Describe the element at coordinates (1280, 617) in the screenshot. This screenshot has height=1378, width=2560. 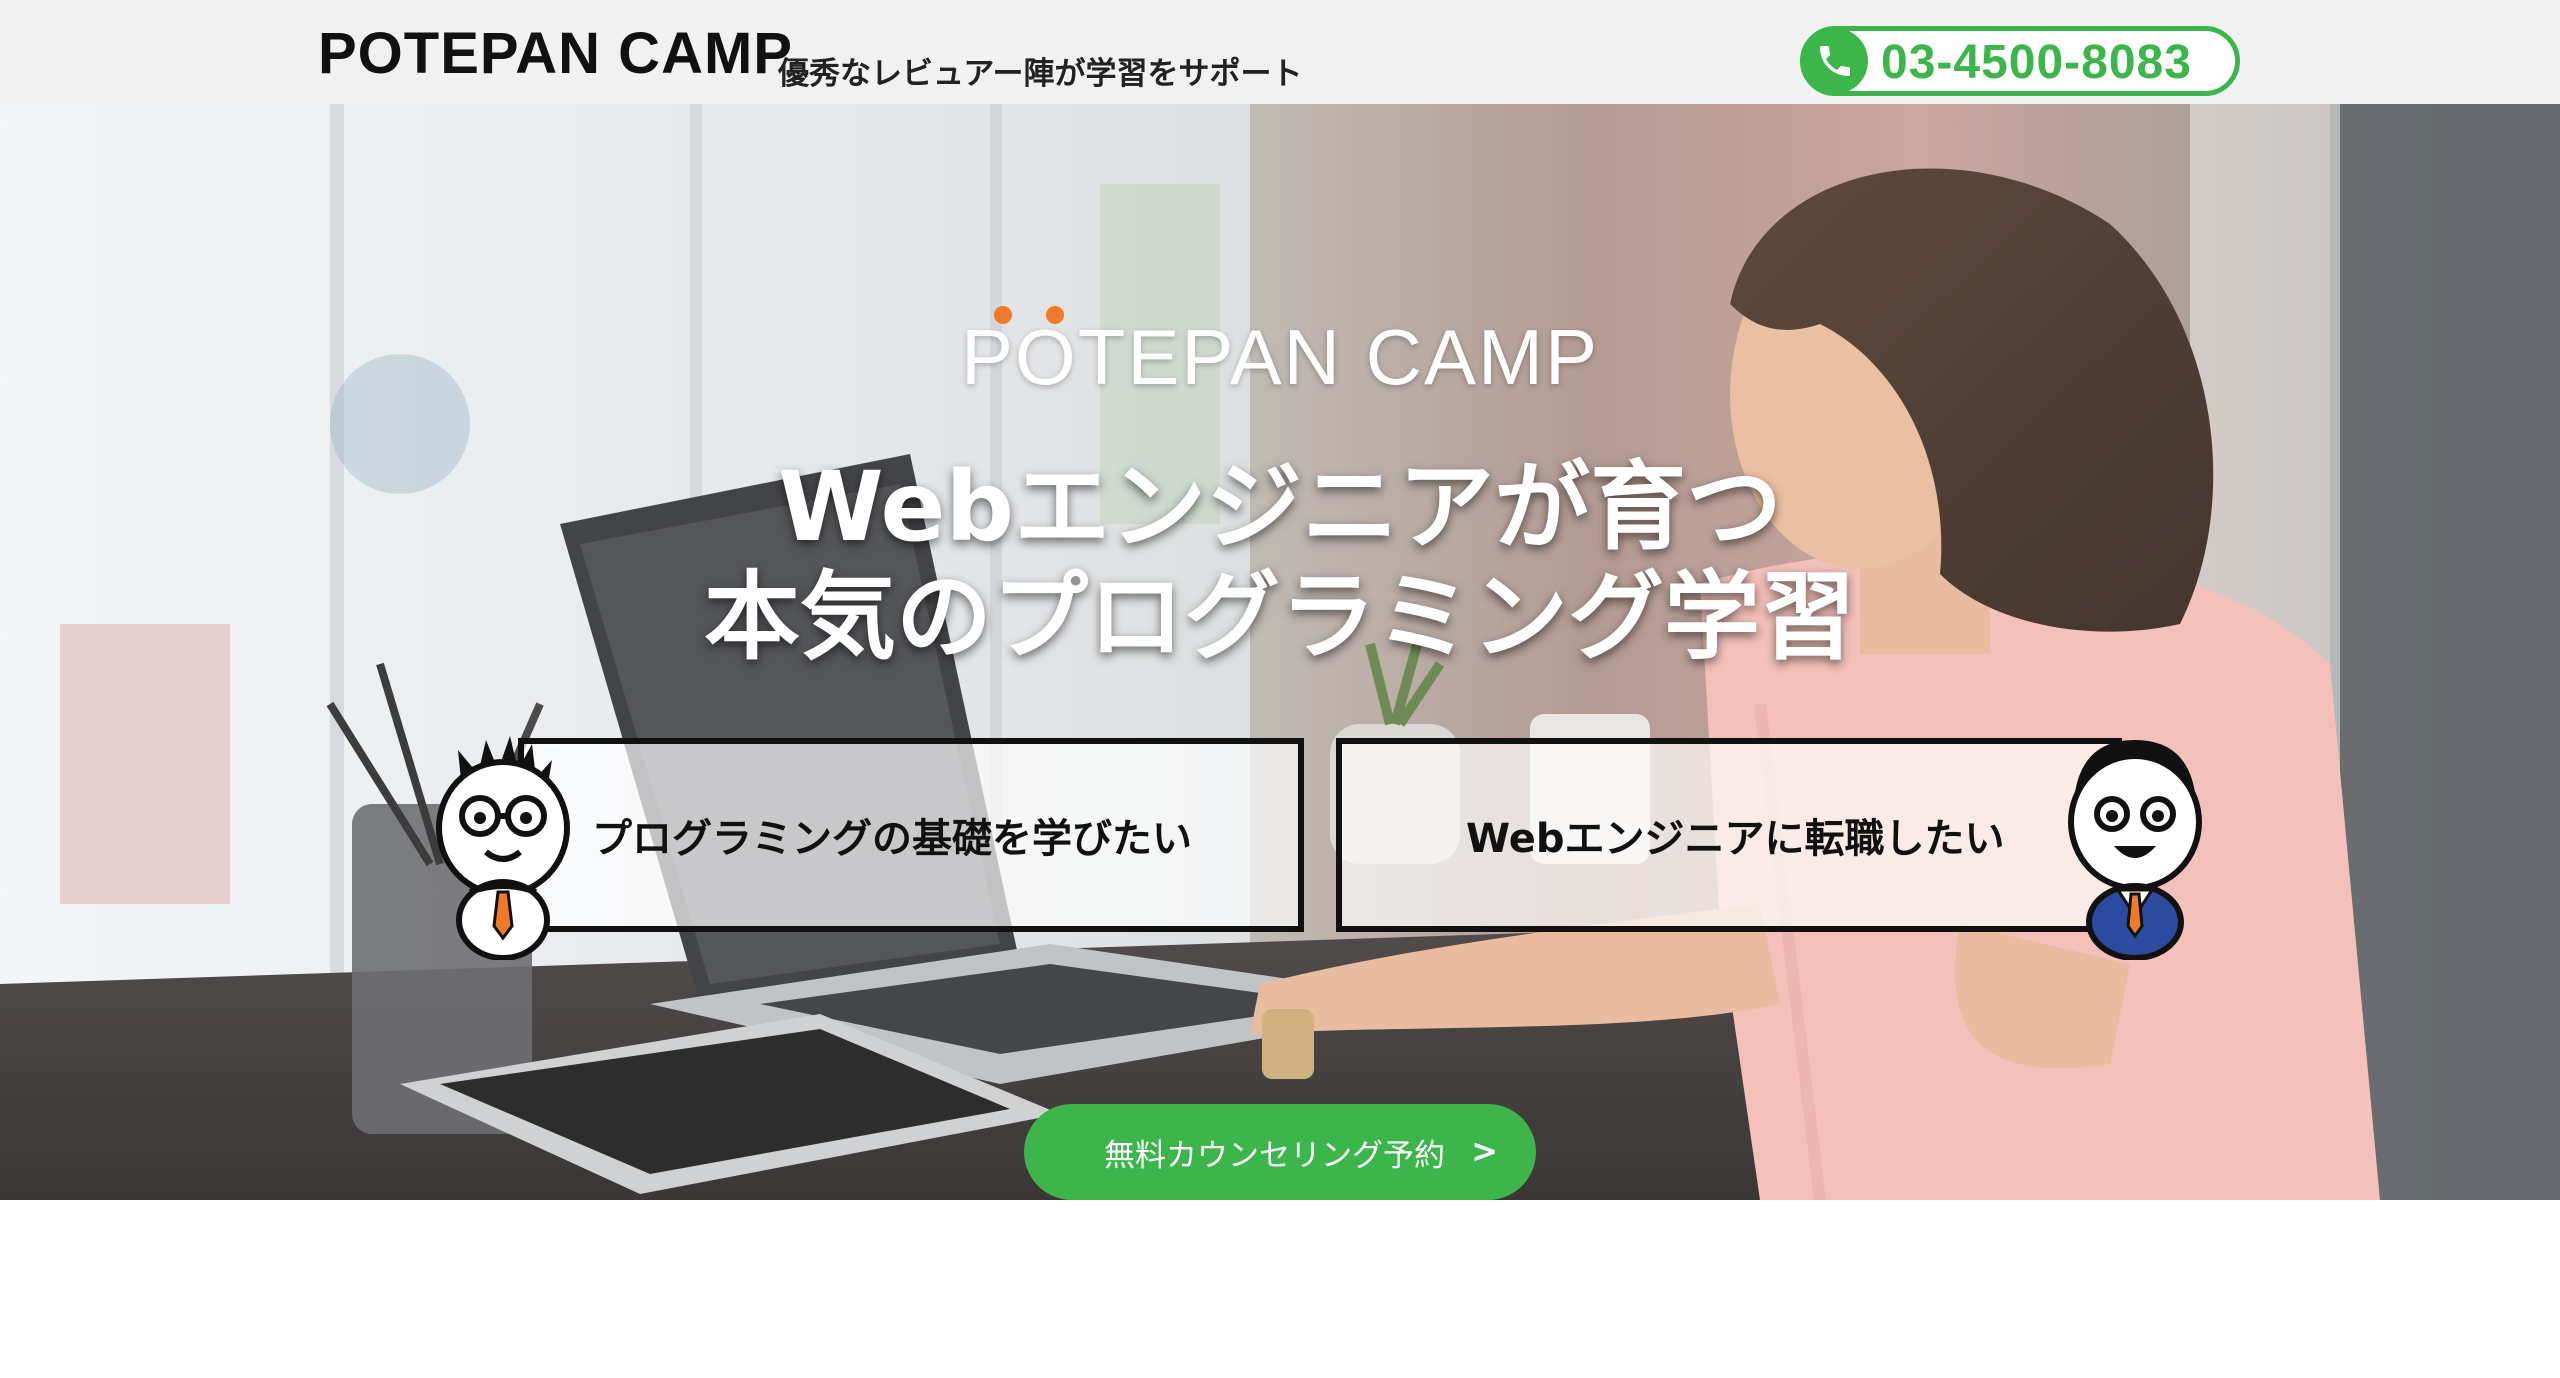
I see `headline-line-2: 本気のプログラミング学習` at that location.